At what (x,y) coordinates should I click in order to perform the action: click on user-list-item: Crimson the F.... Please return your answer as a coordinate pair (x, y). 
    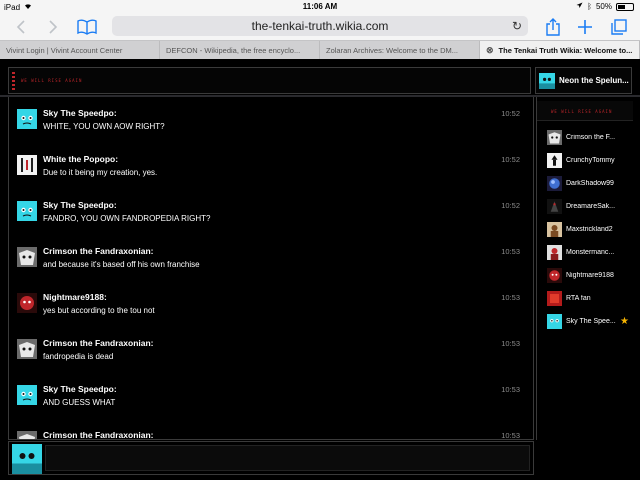
    Looking at the image, I should click on (590, 137).